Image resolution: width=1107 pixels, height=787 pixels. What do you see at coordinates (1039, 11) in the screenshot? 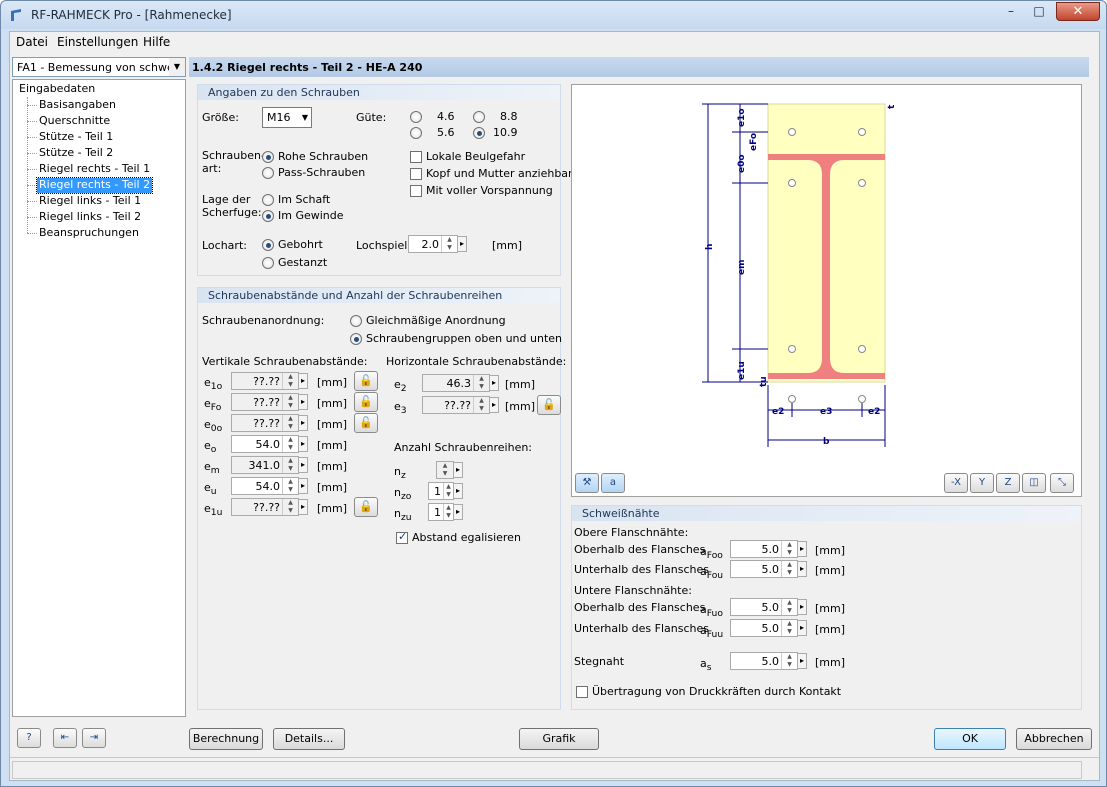
I see `maximize-button: □` at bounding box center [1039, 11].